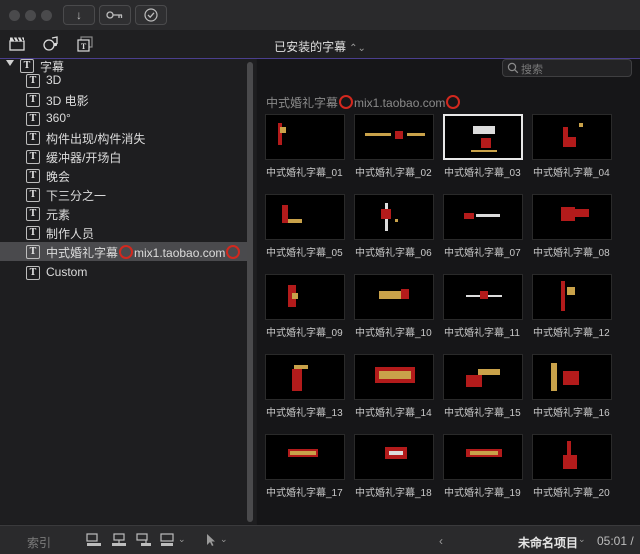  What do you see at coordinates (10, 63) in the screenshot?
I see `disclosure-triangle-icon` at bounding box center [10, 63].